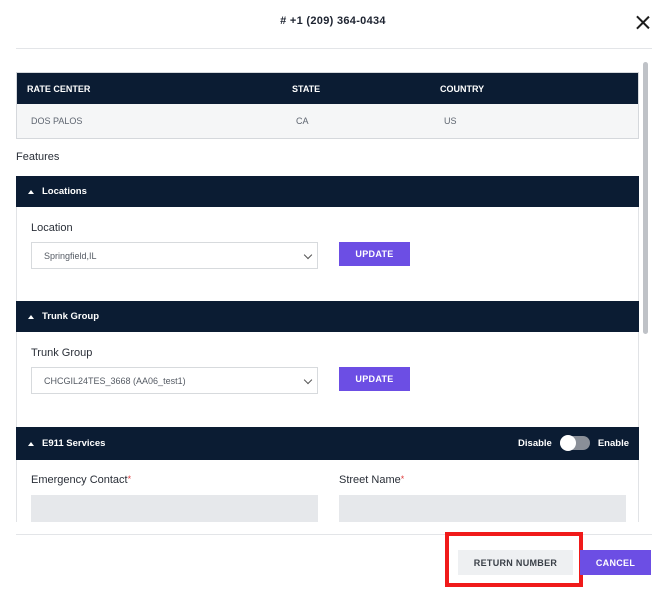 The width and height of the screenshot is (666, 591). Describe the element at coordinates (334, 48) in the screenshot. I see `header-divider` at that location.